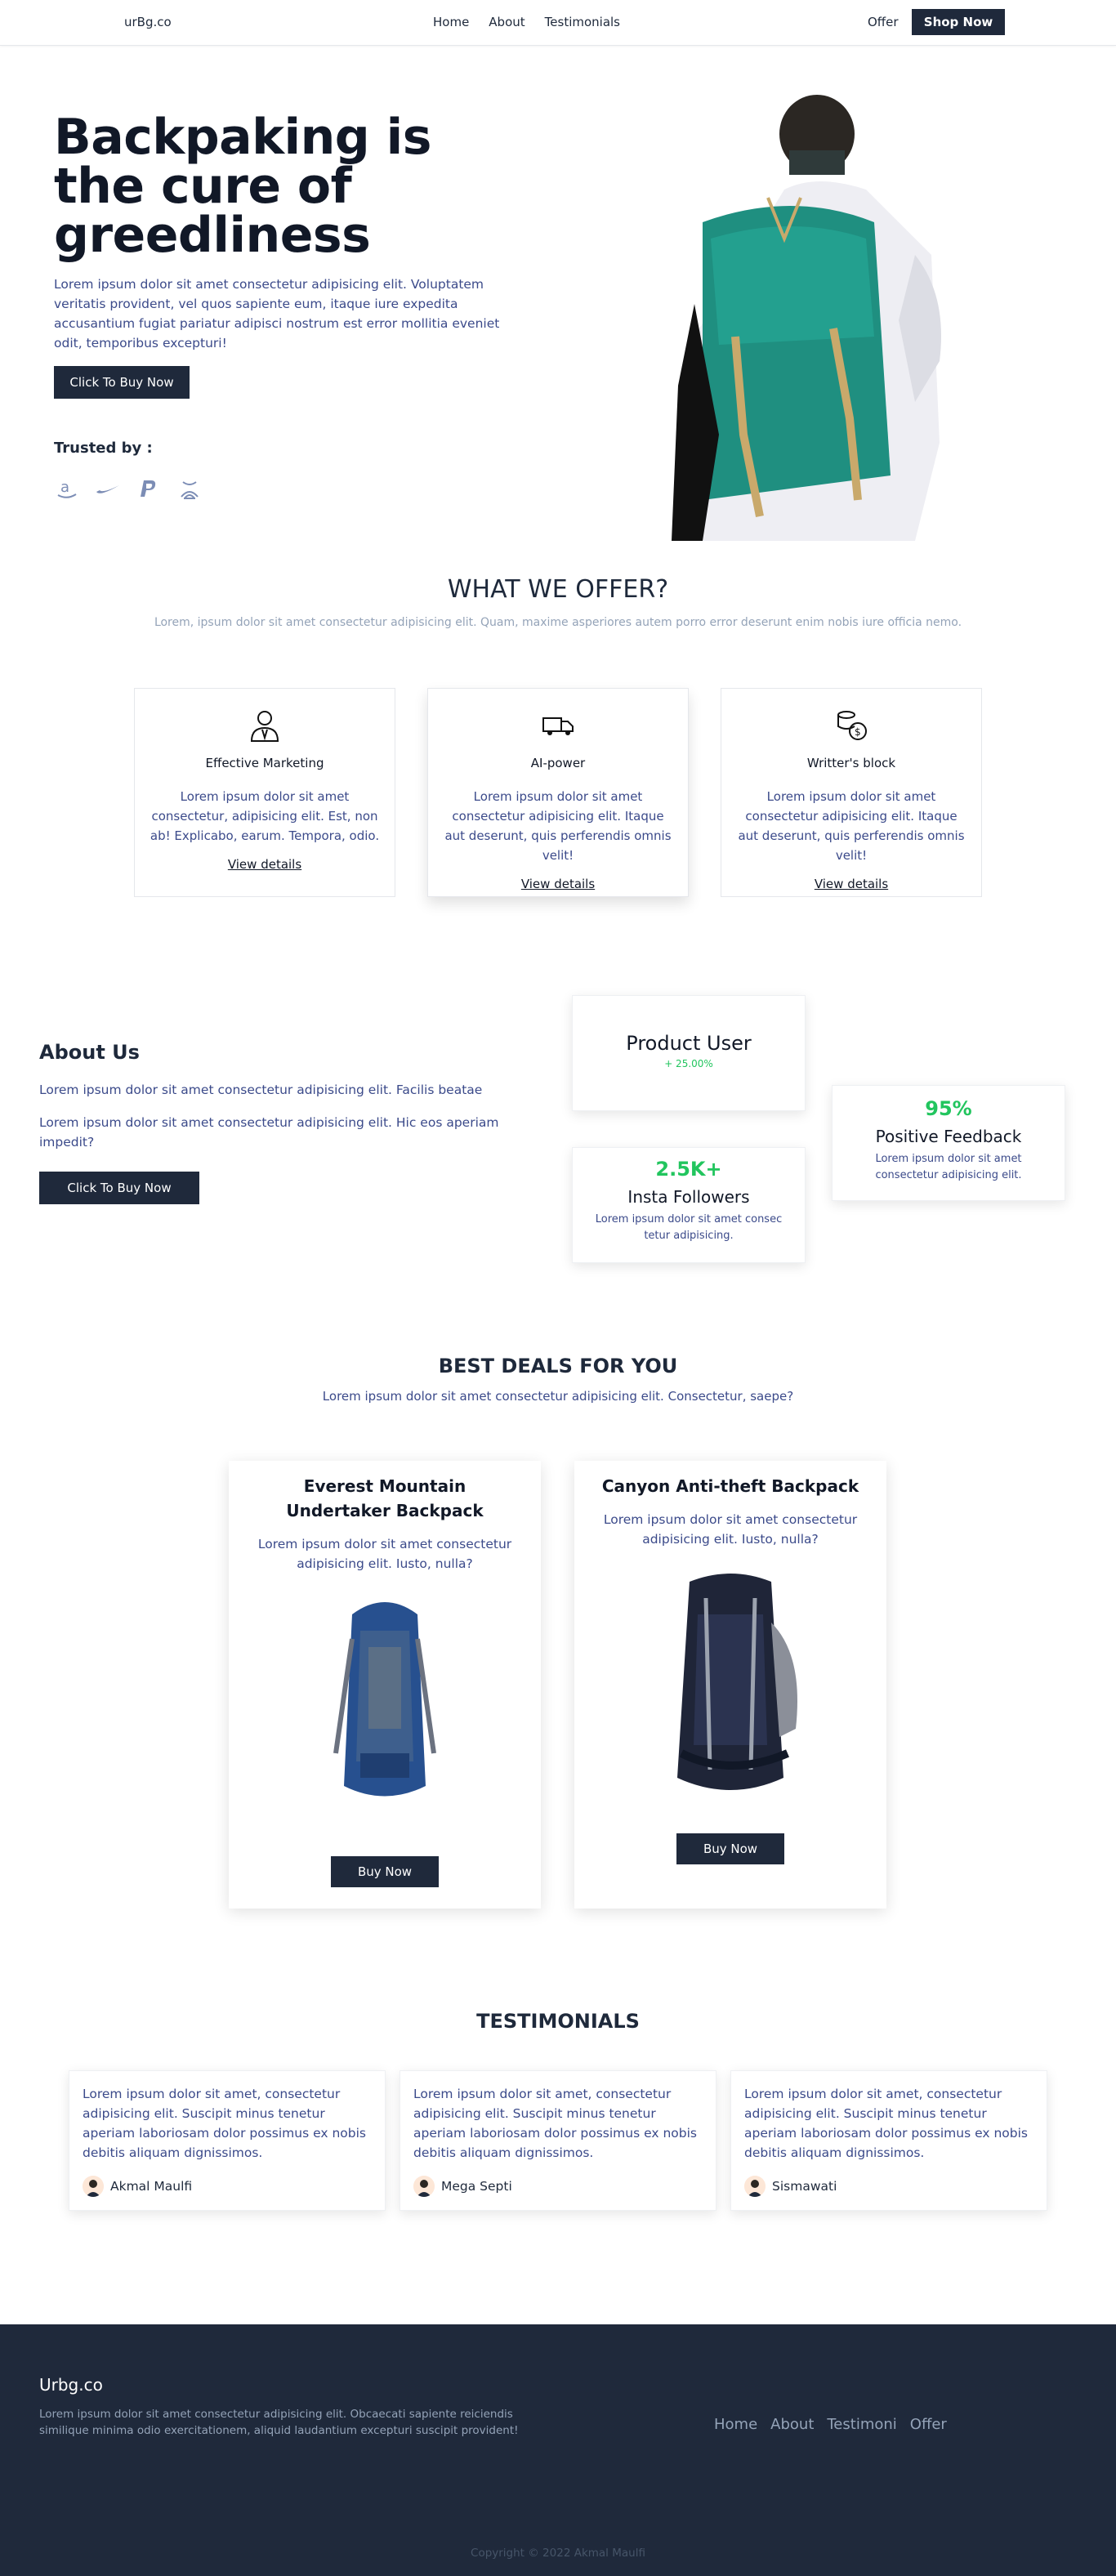 This screenshot has height=2576, width=1116. I want to click on nav-link-testimonials: Testimonials, so click(582, 22).